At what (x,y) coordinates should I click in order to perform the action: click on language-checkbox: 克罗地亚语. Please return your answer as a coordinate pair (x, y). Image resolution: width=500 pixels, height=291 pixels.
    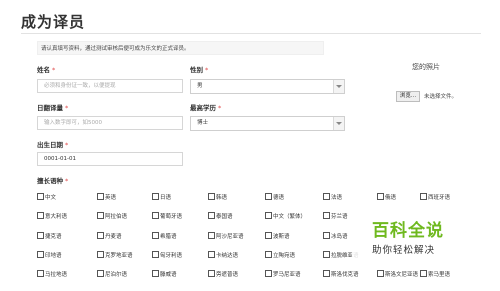
    Looking at the image, I should click on (115, 255).